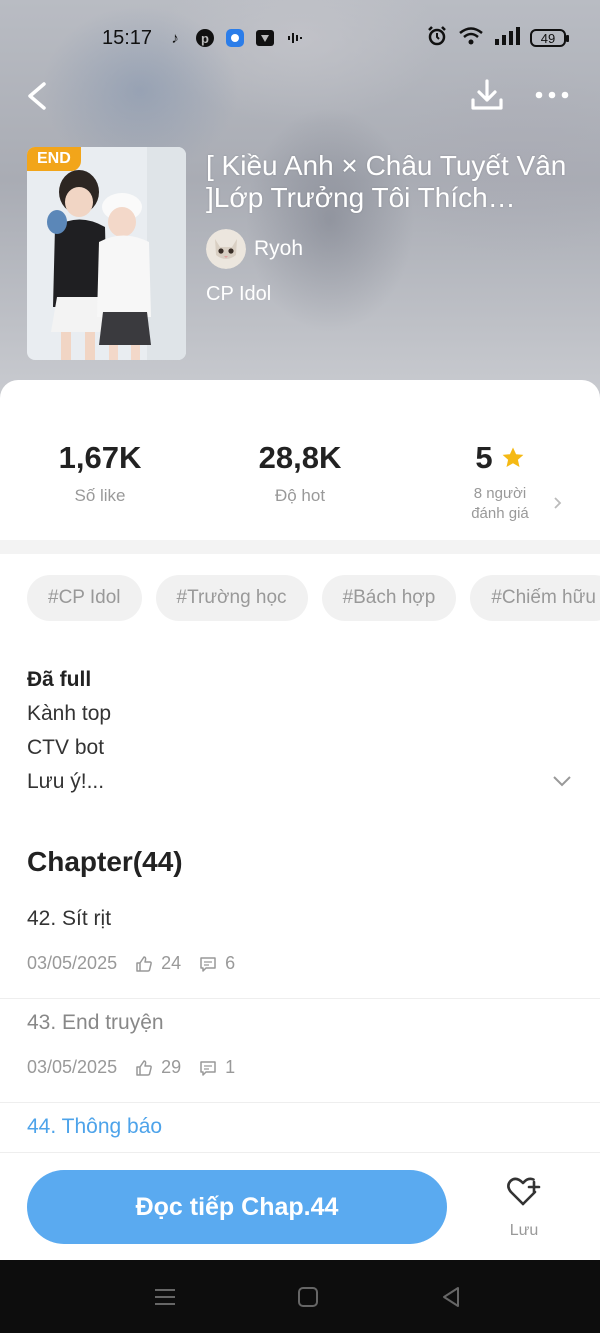  I want to click on svg-text: p, so click(205, 38).